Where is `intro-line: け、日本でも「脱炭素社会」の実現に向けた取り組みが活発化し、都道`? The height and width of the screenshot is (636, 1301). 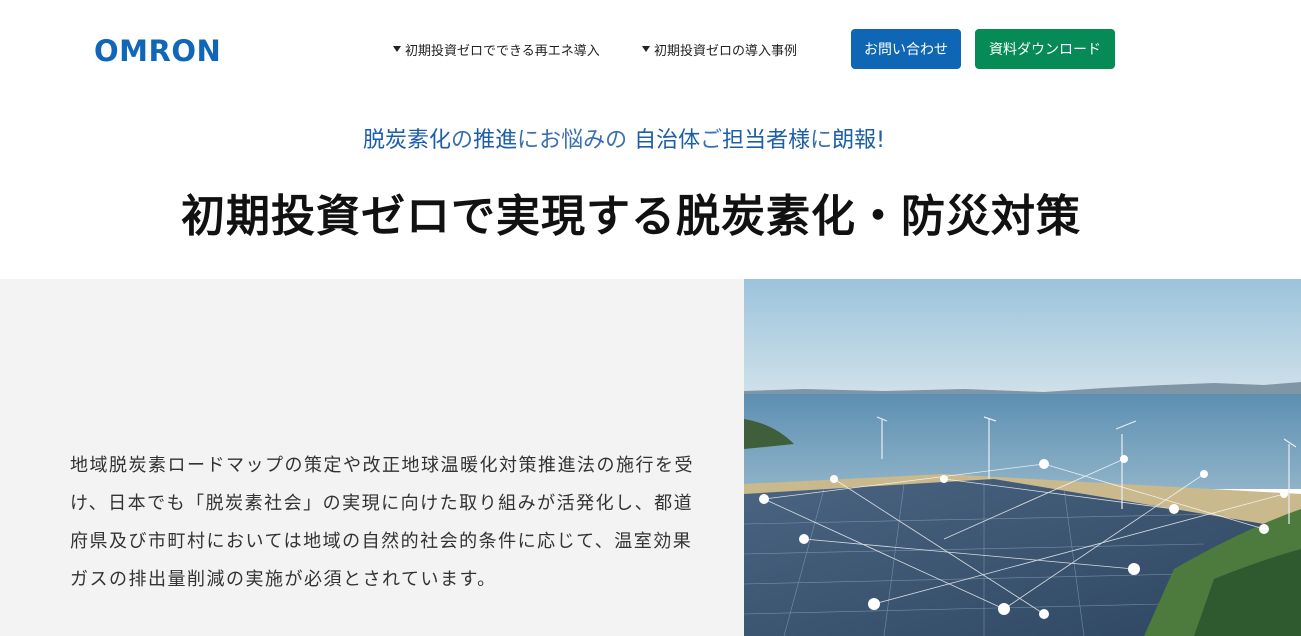
intro-line: け、日本でも「脱炭素社会」の実現に向けた取り組みが活発化し、都道 is located at coordinates (382, 503).